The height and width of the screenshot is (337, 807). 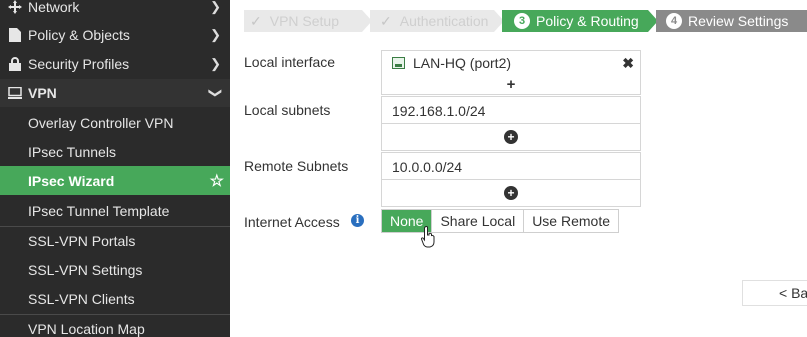 I want to click on interface-port-icon, so click(x=398, y=63).